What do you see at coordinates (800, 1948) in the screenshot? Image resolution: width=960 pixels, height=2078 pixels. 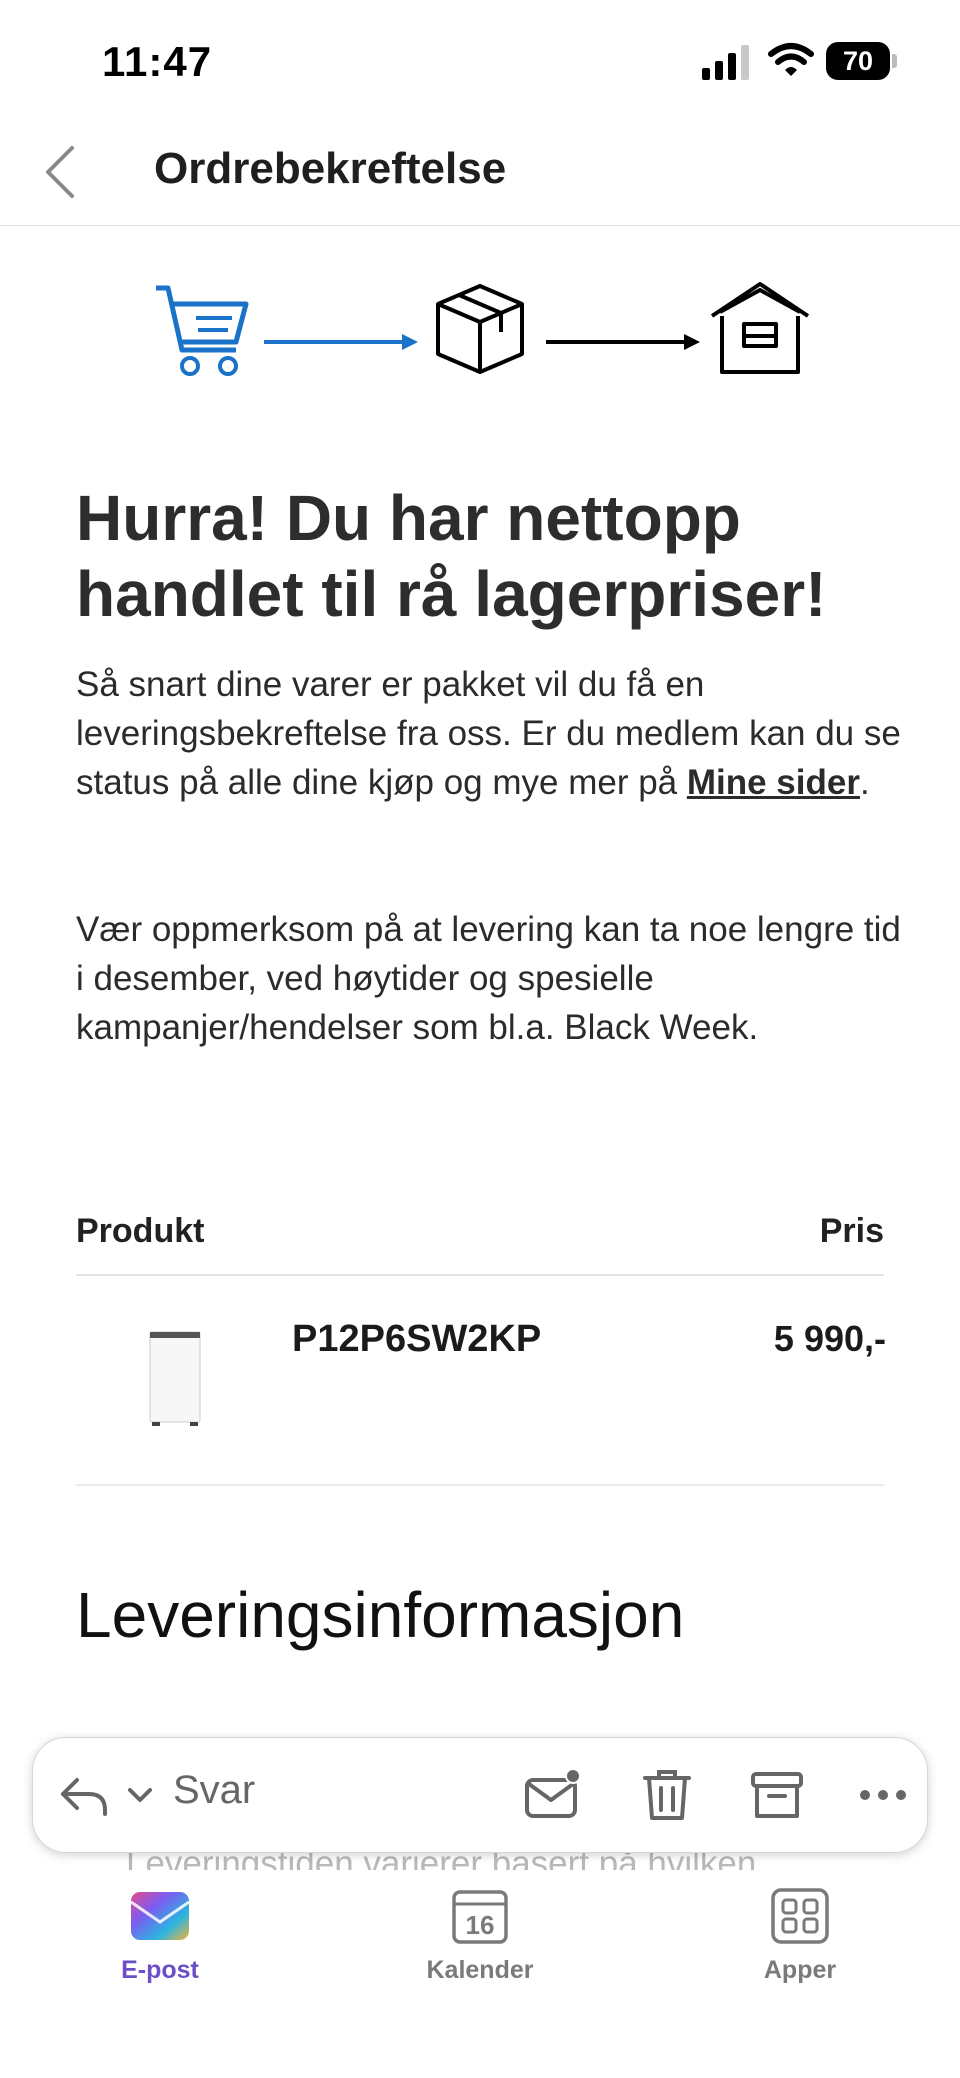 I see `tab-apps: Apper` at bounding box center [800, 1948].